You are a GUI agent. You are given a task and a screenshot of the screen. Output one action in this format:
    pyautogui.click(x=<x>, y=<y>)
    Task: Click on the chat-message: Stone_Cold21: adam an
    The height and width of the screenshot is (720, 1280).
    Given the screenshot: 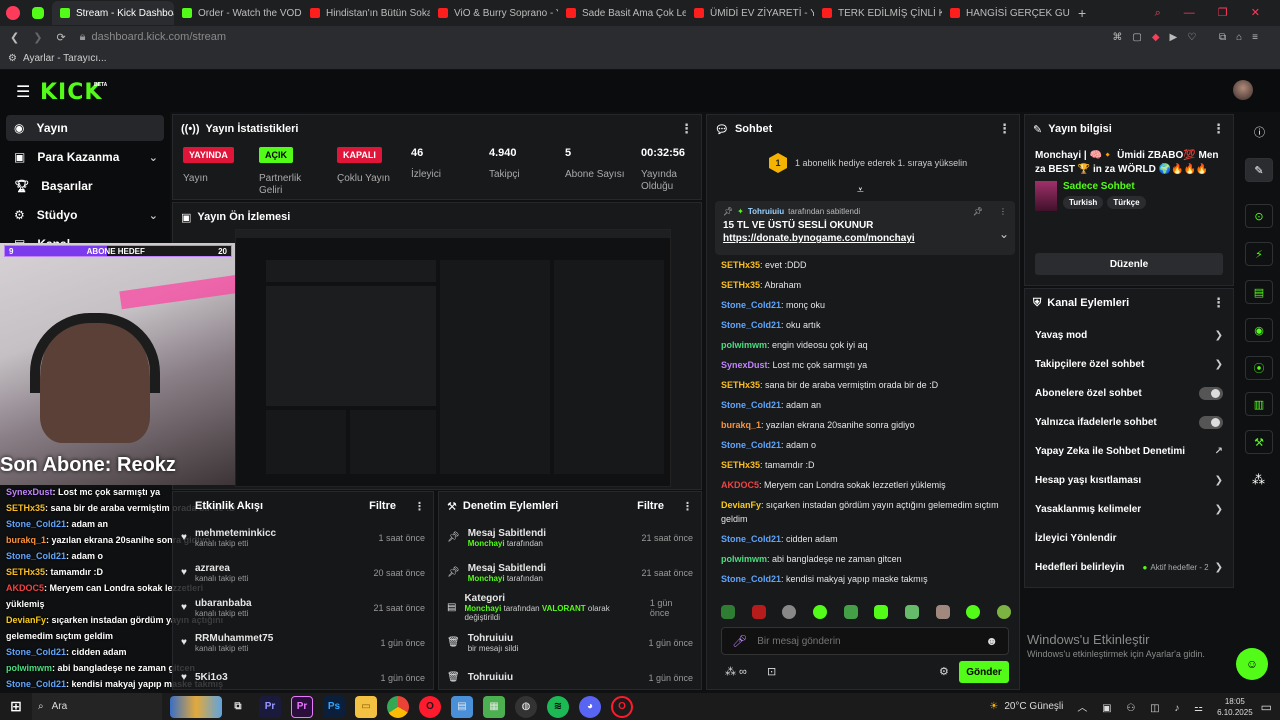 What is the action you would take?
    pyautogui.click(x=863, y=405)
    